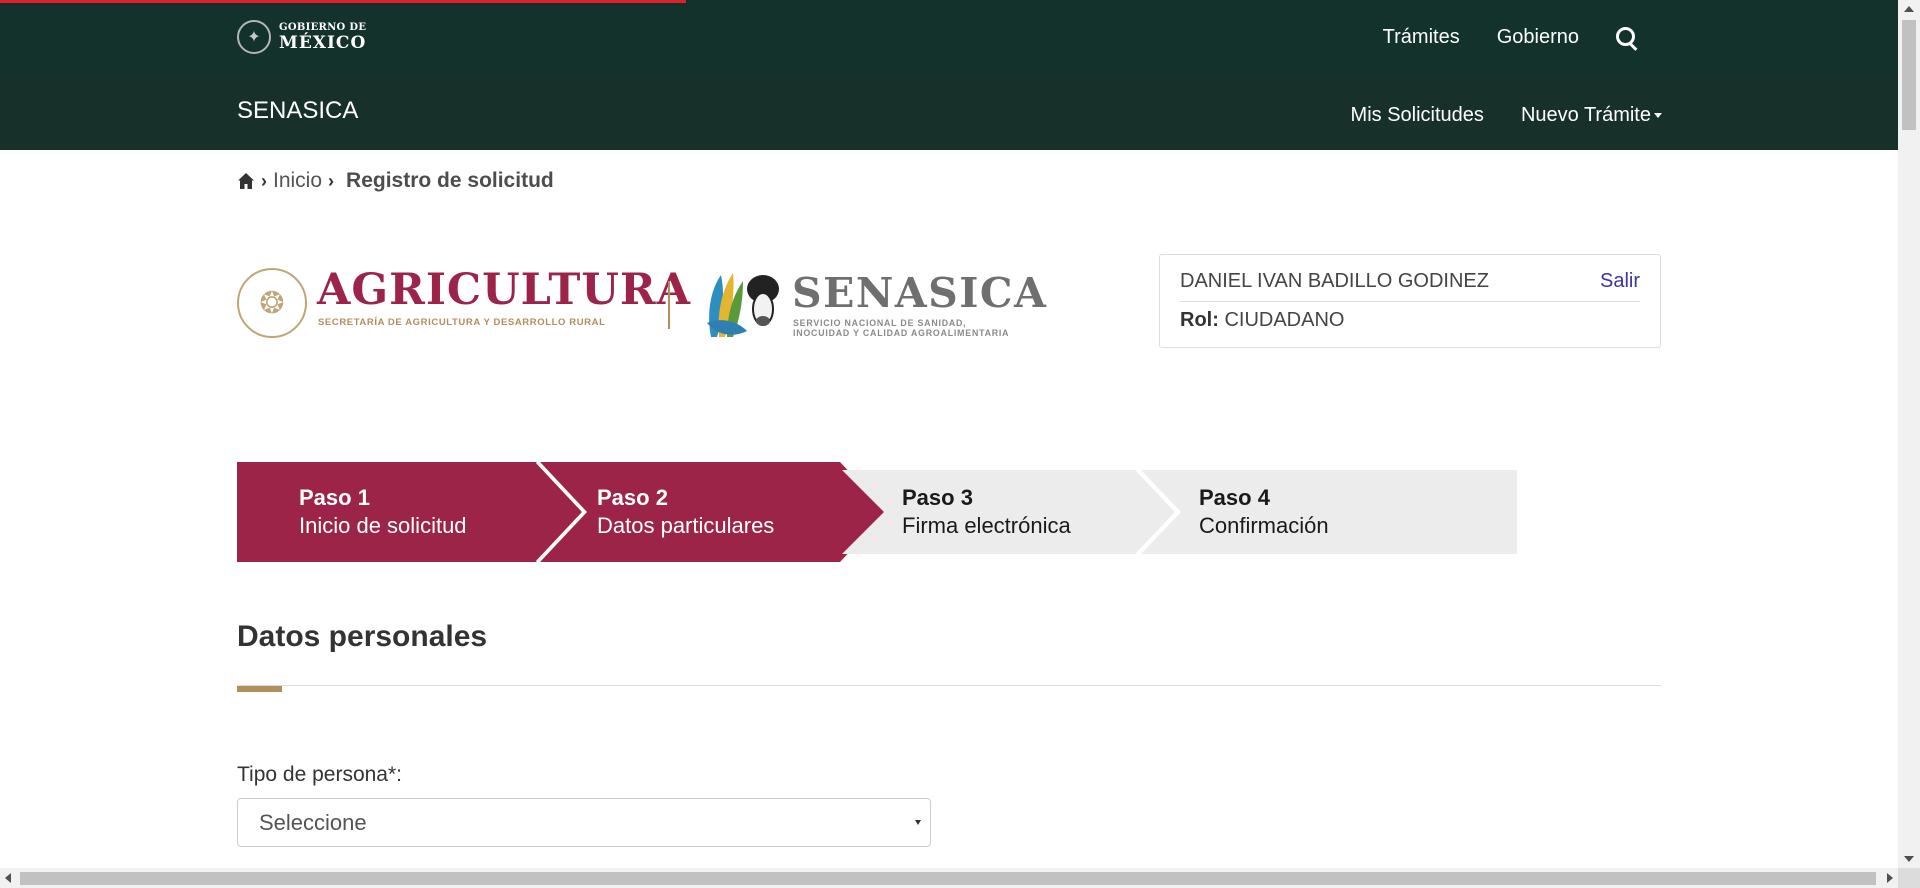 This screenshot has height=888, width=1920. I want to click on senasica-title: SENASICA, so click(920, 293).